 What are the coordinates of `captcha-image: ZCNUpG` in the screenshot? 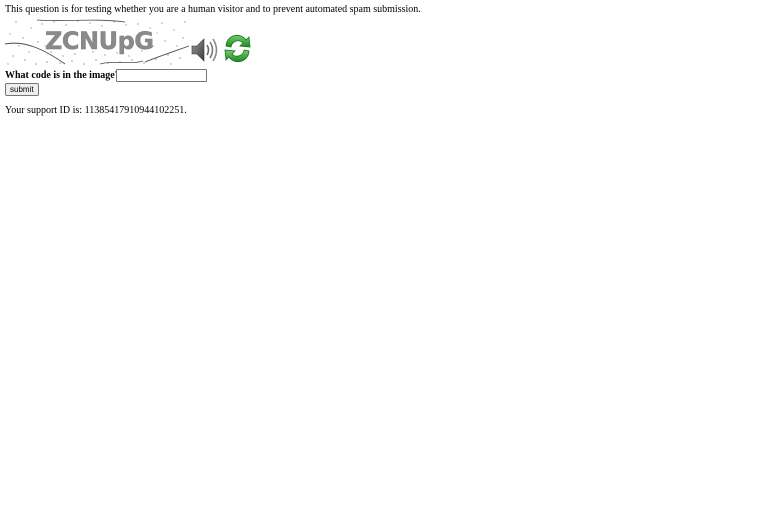 It's located at (97, 41).